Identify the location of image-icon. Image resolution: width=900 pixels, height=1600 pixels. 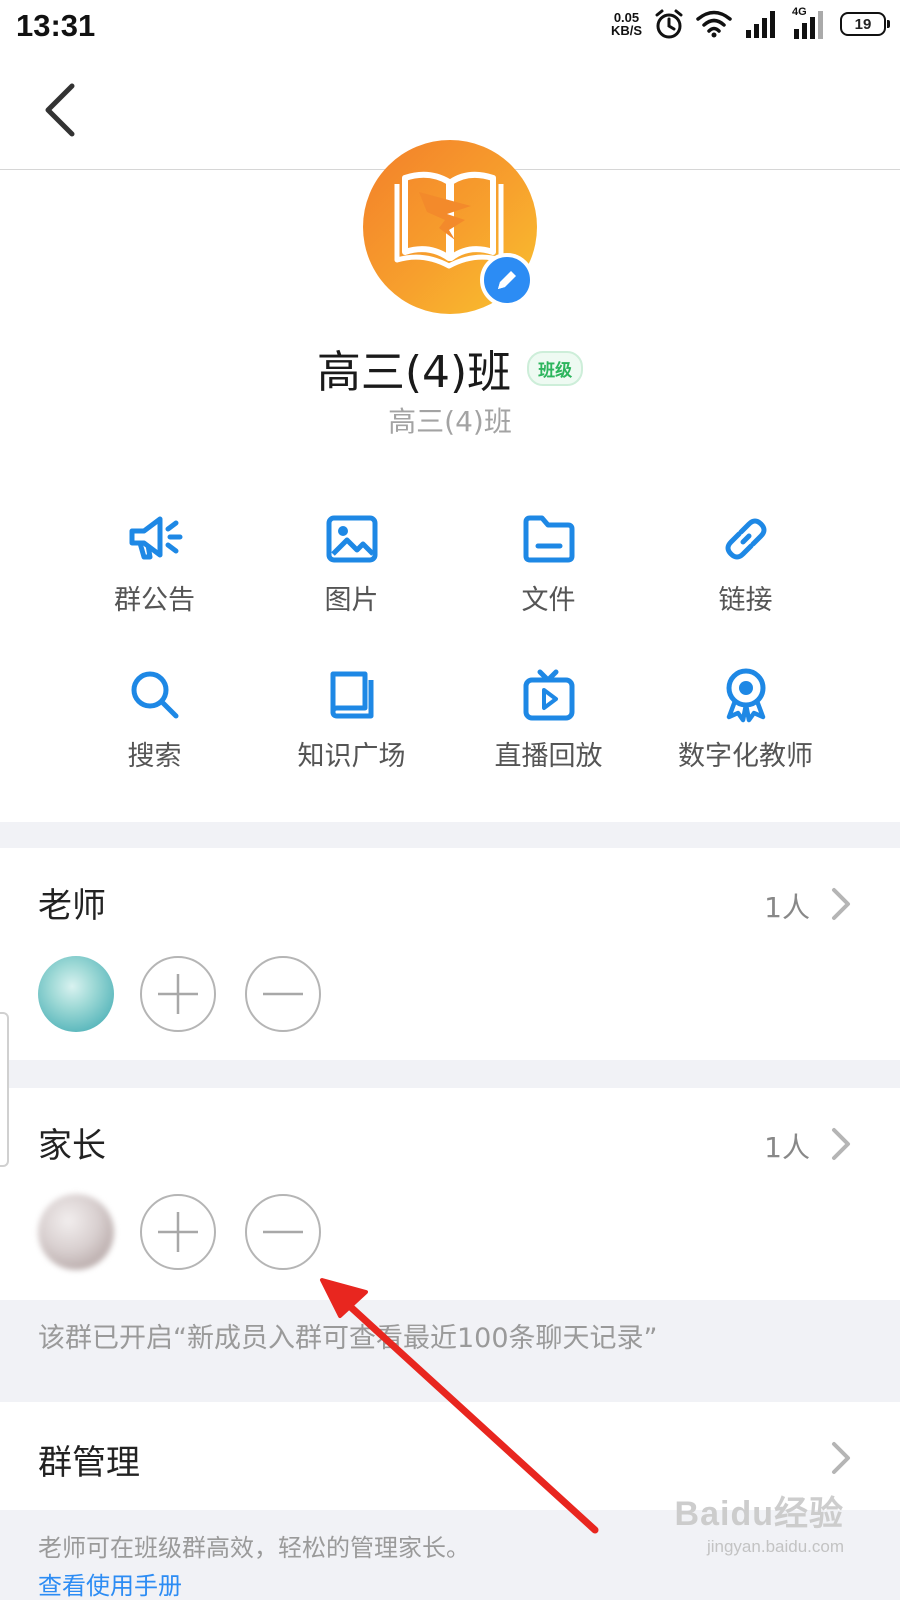
(352, 539).